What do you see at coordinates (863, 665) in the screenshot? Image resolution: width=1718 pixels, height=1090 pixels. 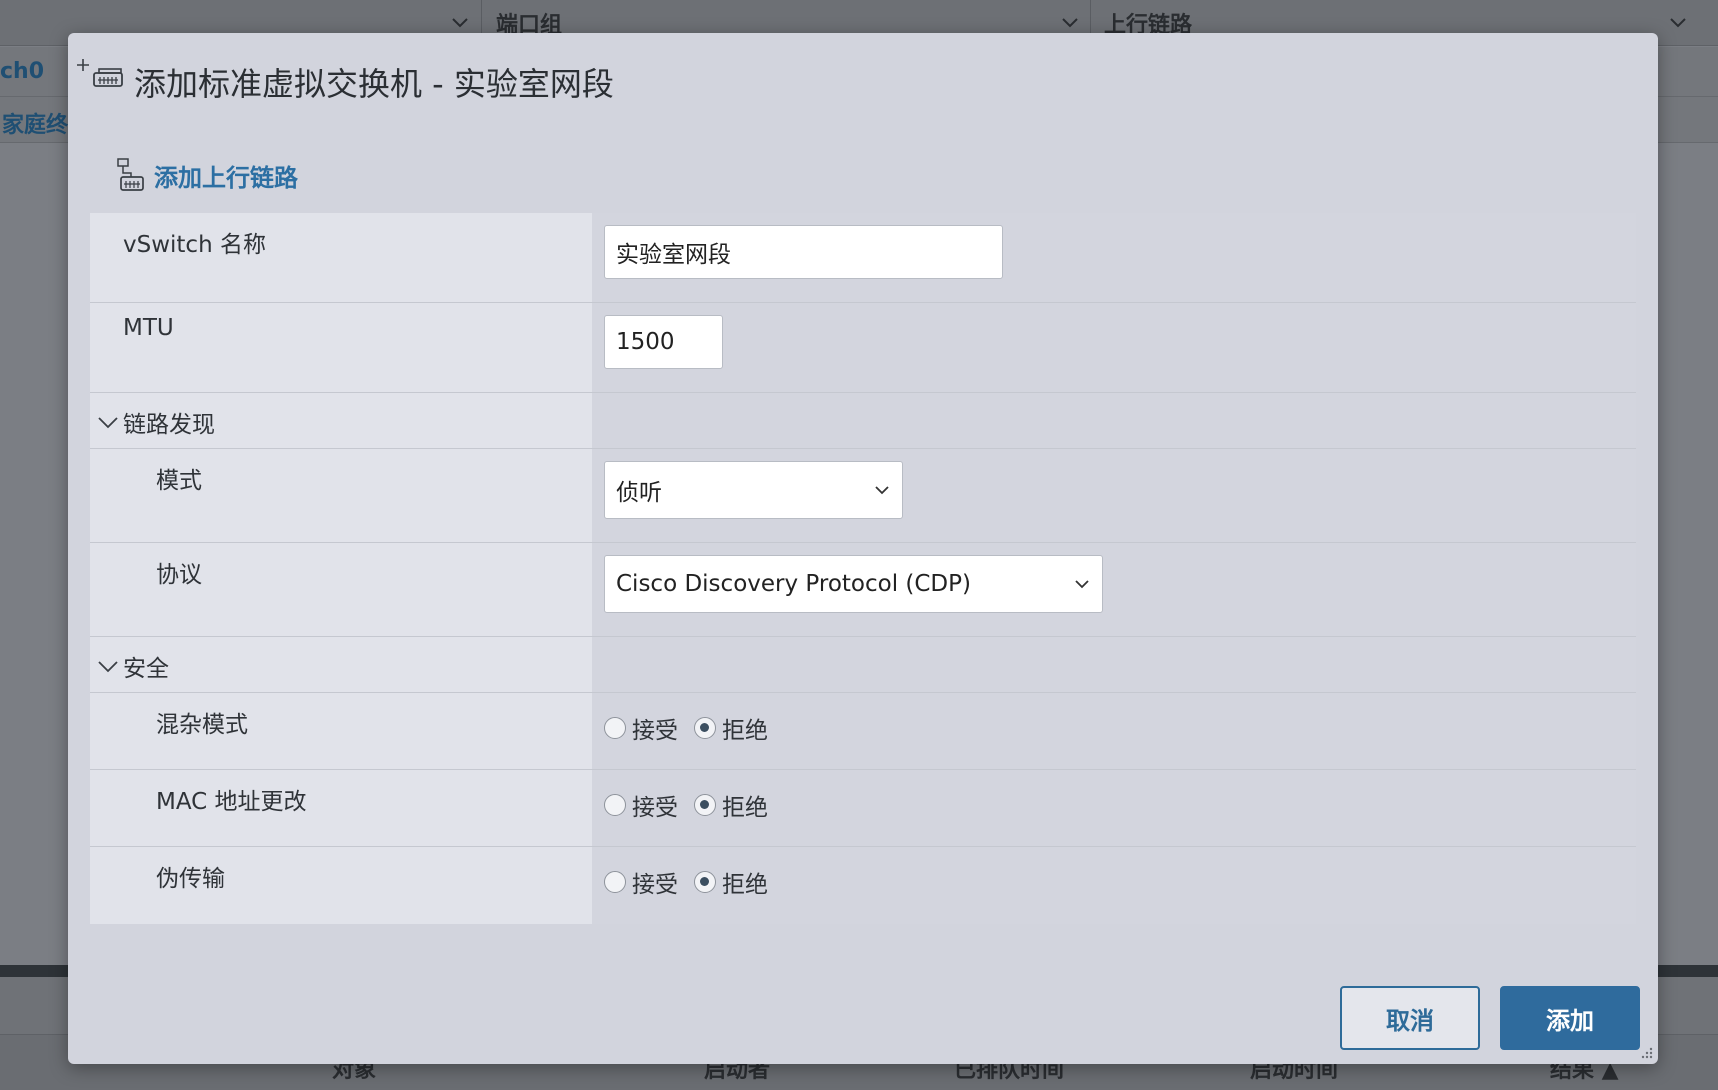 I see `section-security: 安全` at bounding box center [863, 665].